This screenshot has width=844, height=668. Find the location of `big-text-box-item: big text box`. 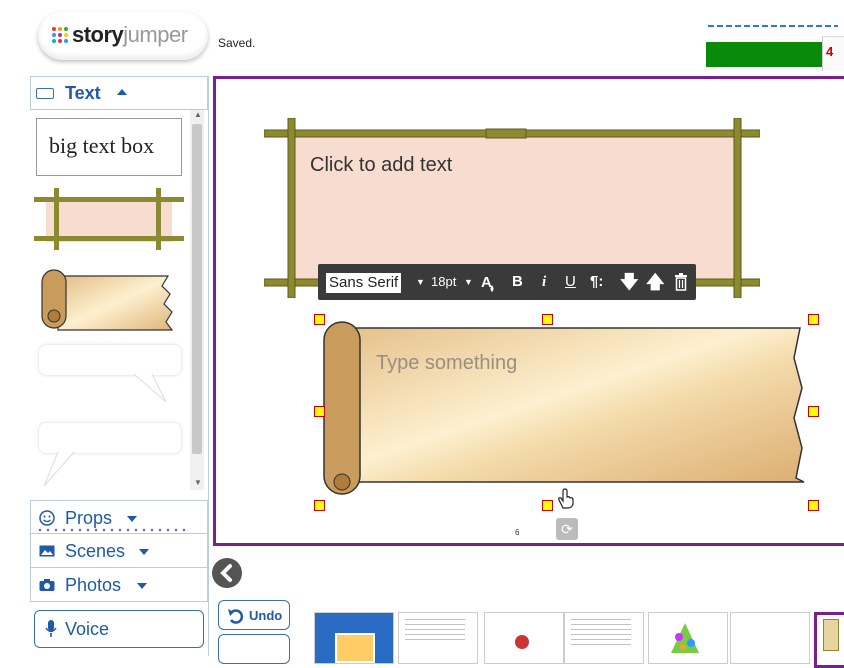

big-text-box-item: big text box is located at coordinates (109, 147).